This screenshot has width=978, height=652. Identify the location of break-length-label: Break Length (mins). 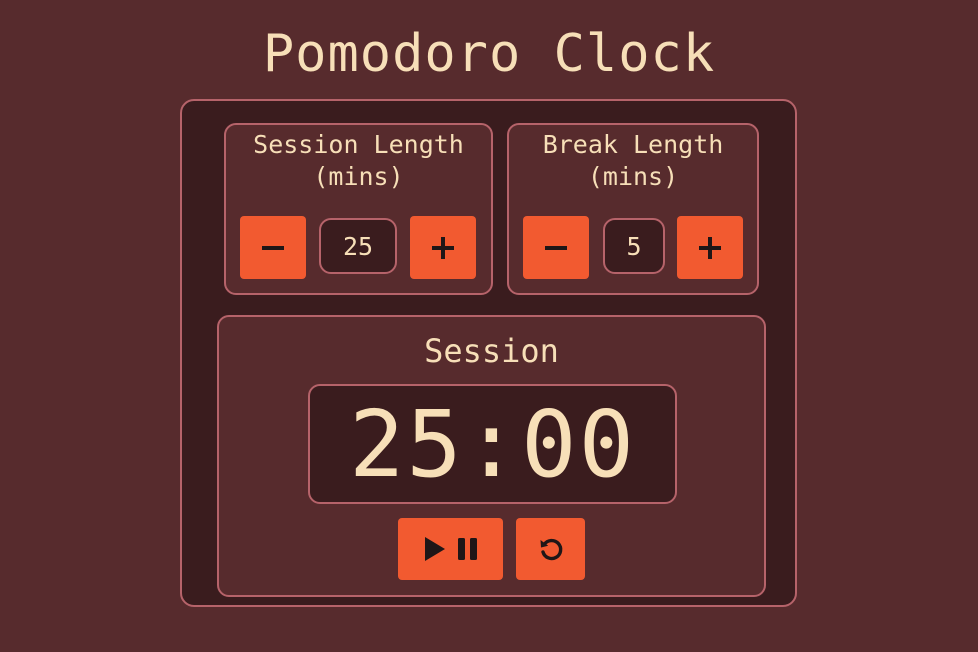
(633, 160).